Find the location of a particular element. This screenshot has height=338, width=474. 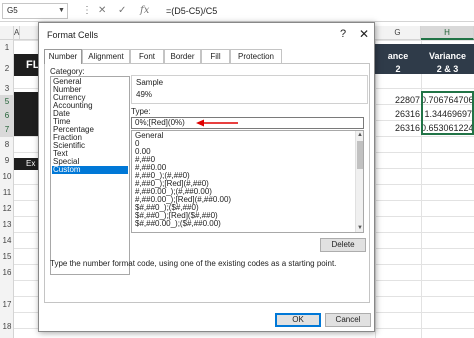

header-ance-2: 2 is located at coordinates (398, 69).